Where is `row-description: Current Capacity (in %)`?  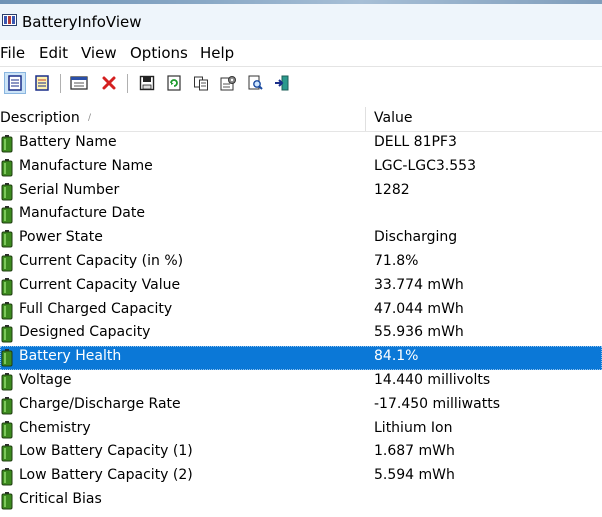
row-description: Current Capacity (in %) is located at coordinates (101, 261).